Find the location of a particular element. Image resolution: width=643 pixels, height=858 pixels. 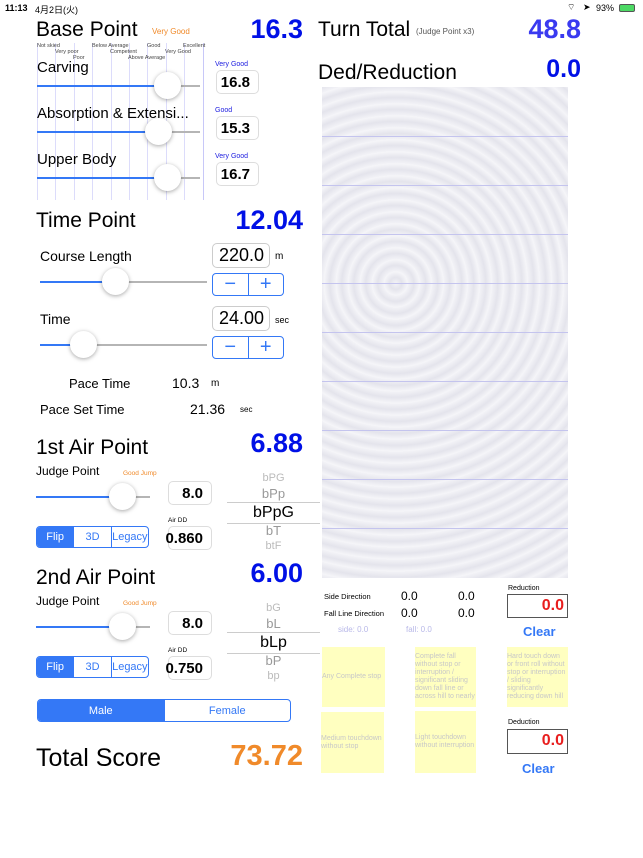

deduction-label: Deduction is located at coordinates (524, 722).